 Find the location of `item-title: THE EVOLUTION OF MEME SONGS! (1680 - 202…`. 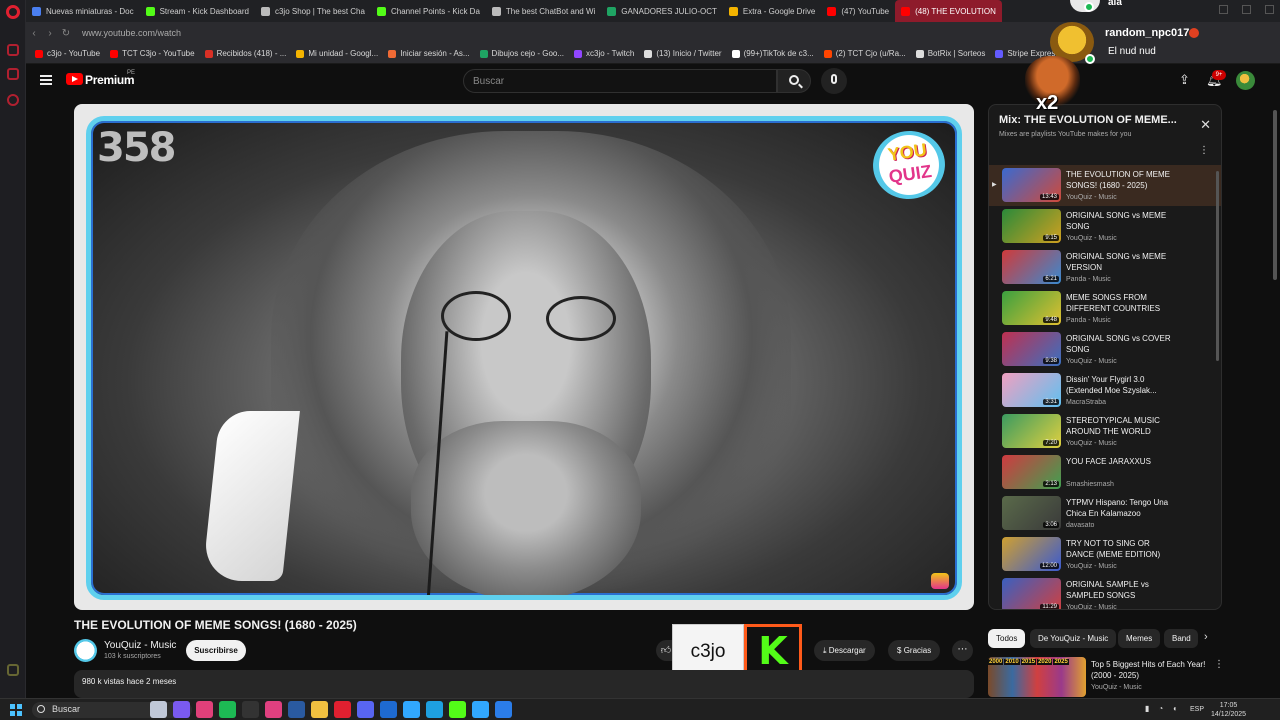

item-title: THE EVOLUTION OF MEME SONGS! (1680 - 202… is located at coordinates (1121, 180).